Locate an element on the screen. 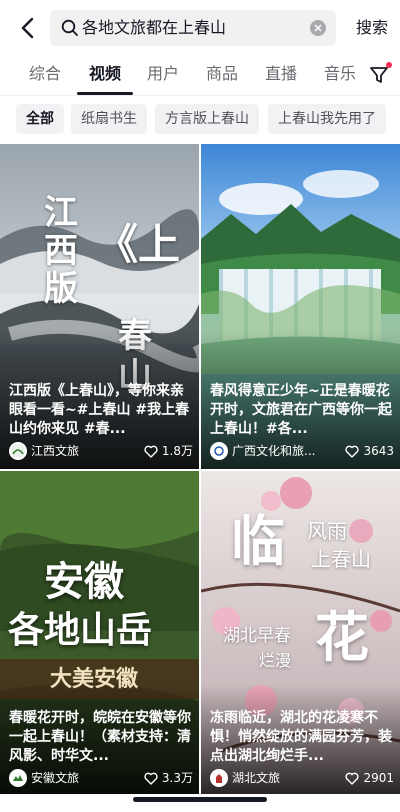  thumbnail-overlay-text: 湖北早春 is located at coordinates (257, 636).